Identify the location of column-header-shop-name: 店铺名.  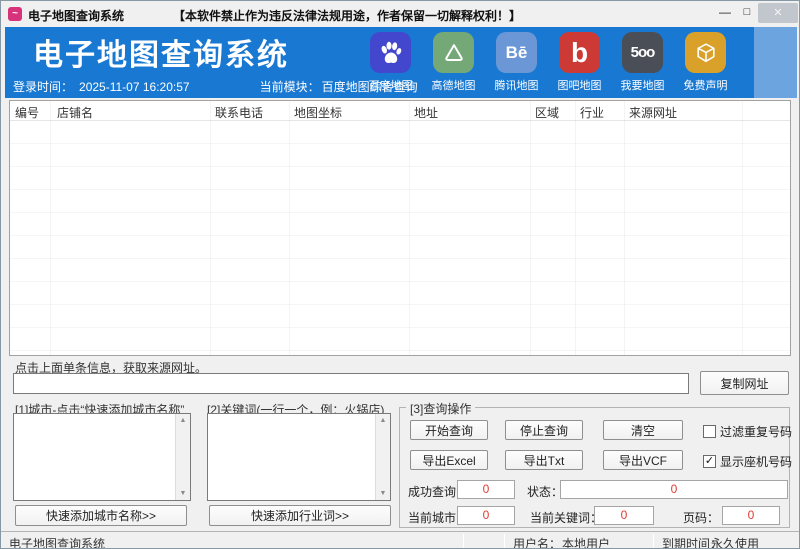
(75, 112).